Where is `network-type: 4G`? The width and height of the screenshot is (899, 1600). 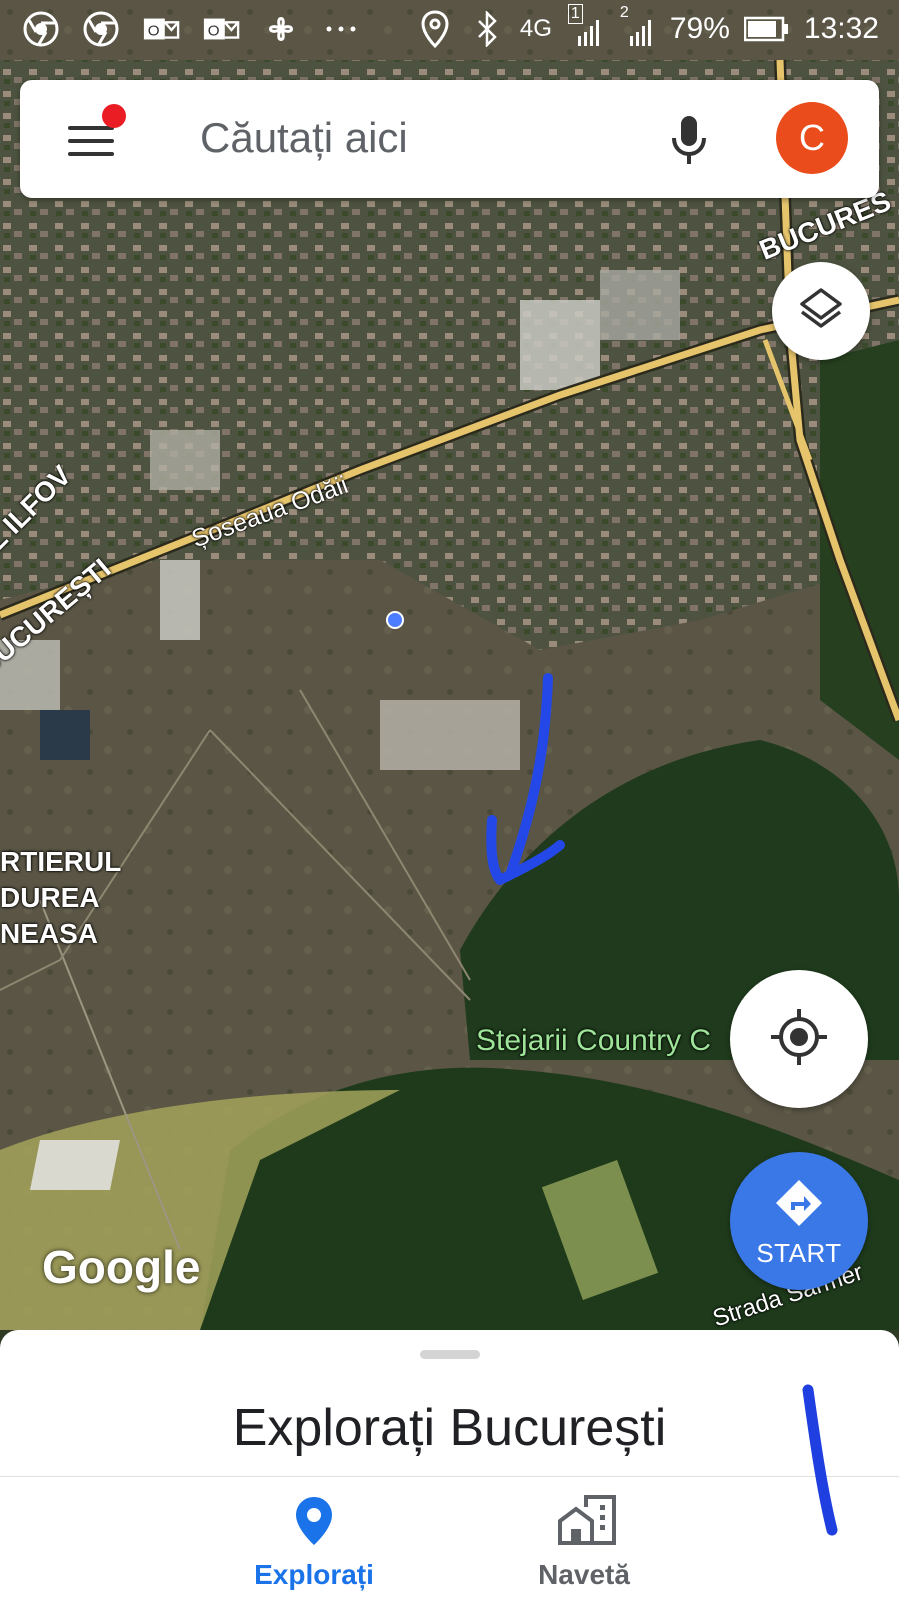
network-type: 4G is located at coordinates (535, 28).